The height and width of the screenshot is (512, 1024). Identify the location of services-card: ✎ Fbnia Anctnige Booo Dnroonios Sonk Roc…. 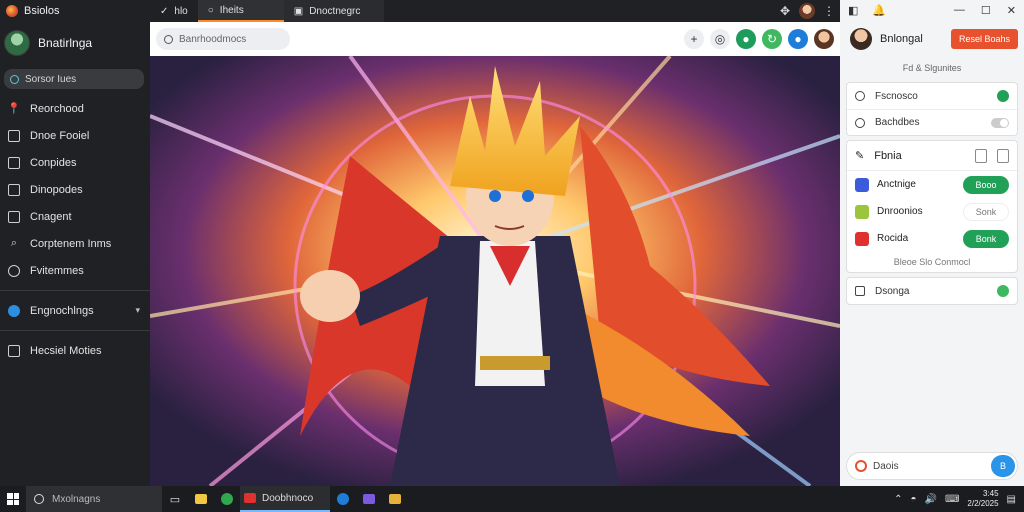
(932, 206).